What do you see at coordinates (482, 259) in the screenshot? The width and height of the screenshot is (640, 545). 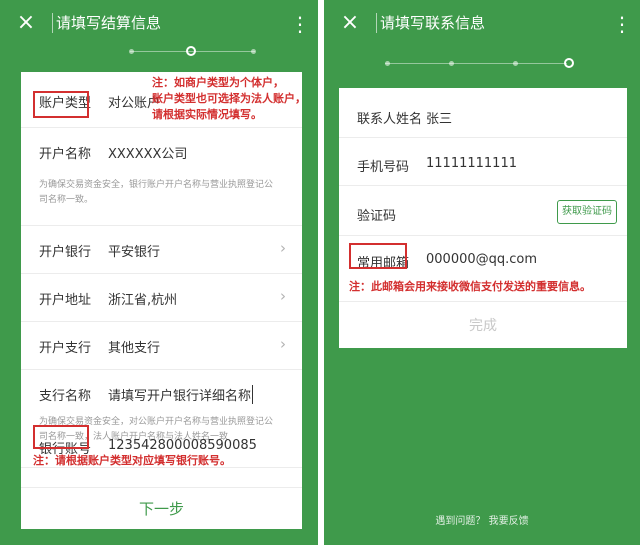 I see `email-value: 000000@qq.com` at bounding box center [482, 259].